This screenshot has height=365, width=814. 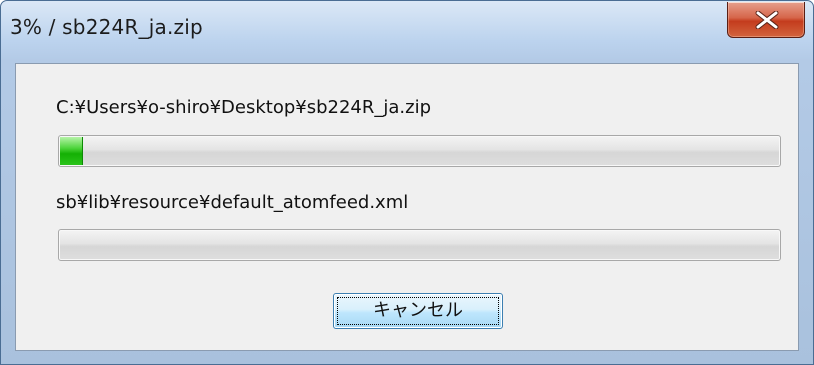 What do you see at coordinates (106, 27) in the screenshot?
I see `window-title: 3% / sb224R_ja.zip` at bounding box center [106, 27].